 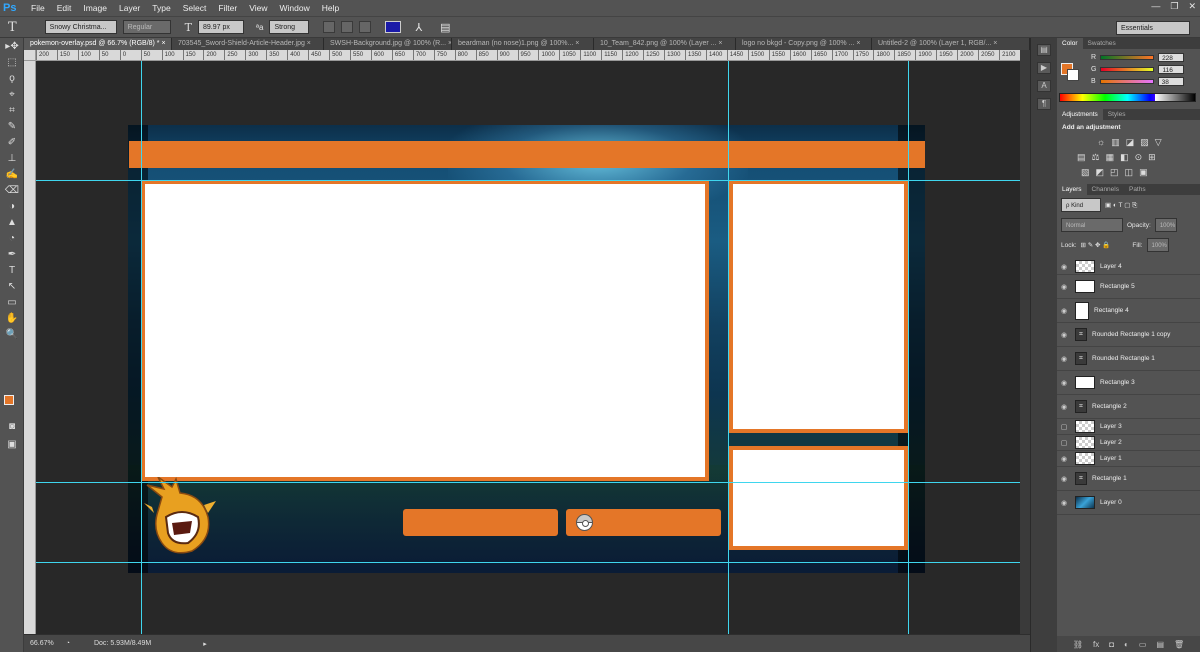 I want to click on layer-name: Rounded Rectangle 1 copy, so click(x=1131, y=334).